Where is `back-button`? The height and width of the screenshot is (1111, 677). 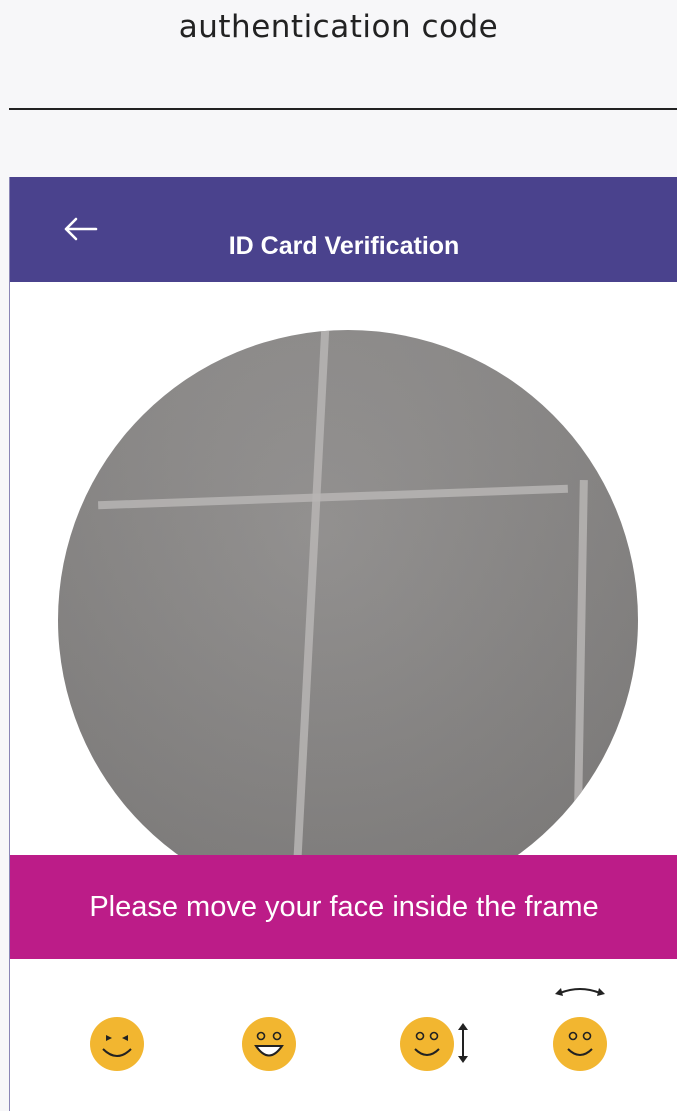
back-button is located at coordinates (80, 231).